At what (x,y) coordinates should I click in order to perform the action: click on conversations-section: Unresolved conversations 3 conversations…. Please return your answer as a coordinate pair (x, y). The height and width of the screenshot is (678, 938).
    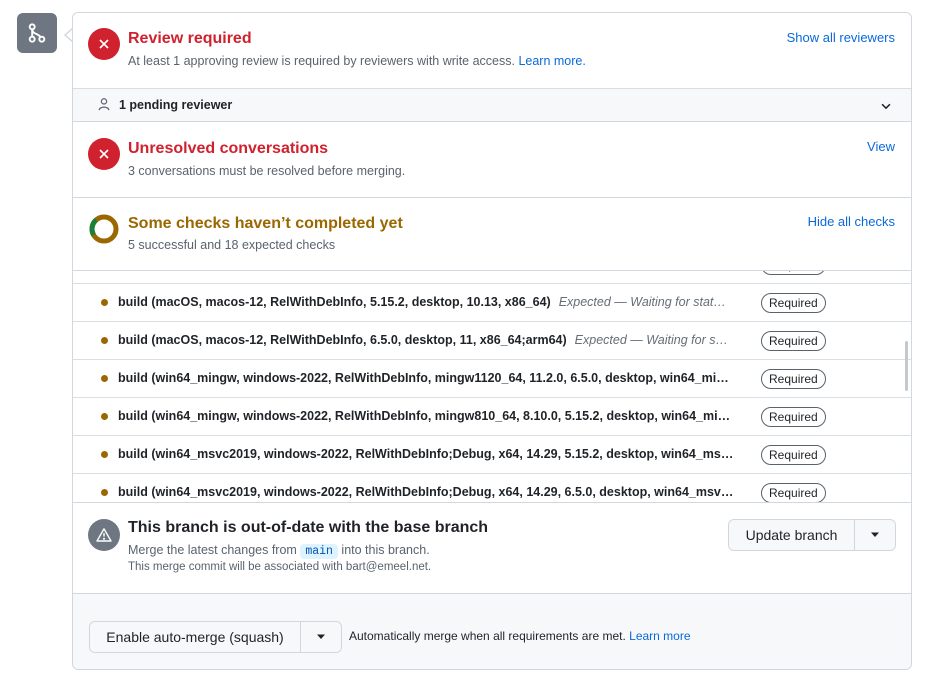
    Looking at the image, I should click on (492, 160).